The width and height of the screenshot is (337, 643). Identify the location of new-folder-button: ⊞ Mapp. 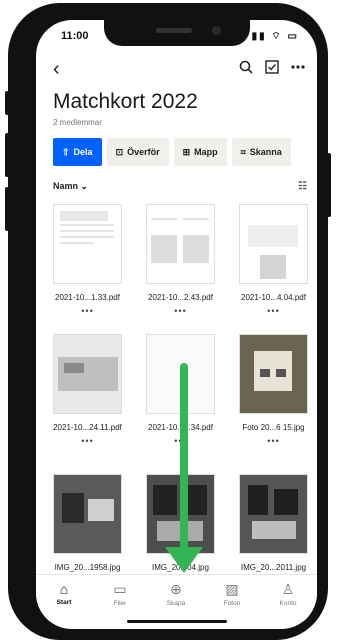
(200, 152).